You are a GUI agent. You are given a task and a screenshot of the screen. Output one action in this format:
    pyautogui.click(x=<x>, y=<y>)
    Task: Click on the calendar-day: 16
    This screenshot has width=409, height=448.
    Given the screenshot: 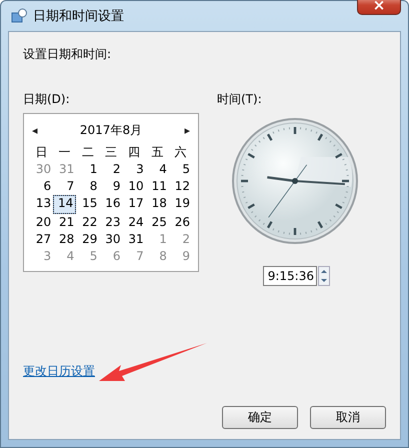 What is the action you would take?
    pyautogui.click(x=111, y=203)
    